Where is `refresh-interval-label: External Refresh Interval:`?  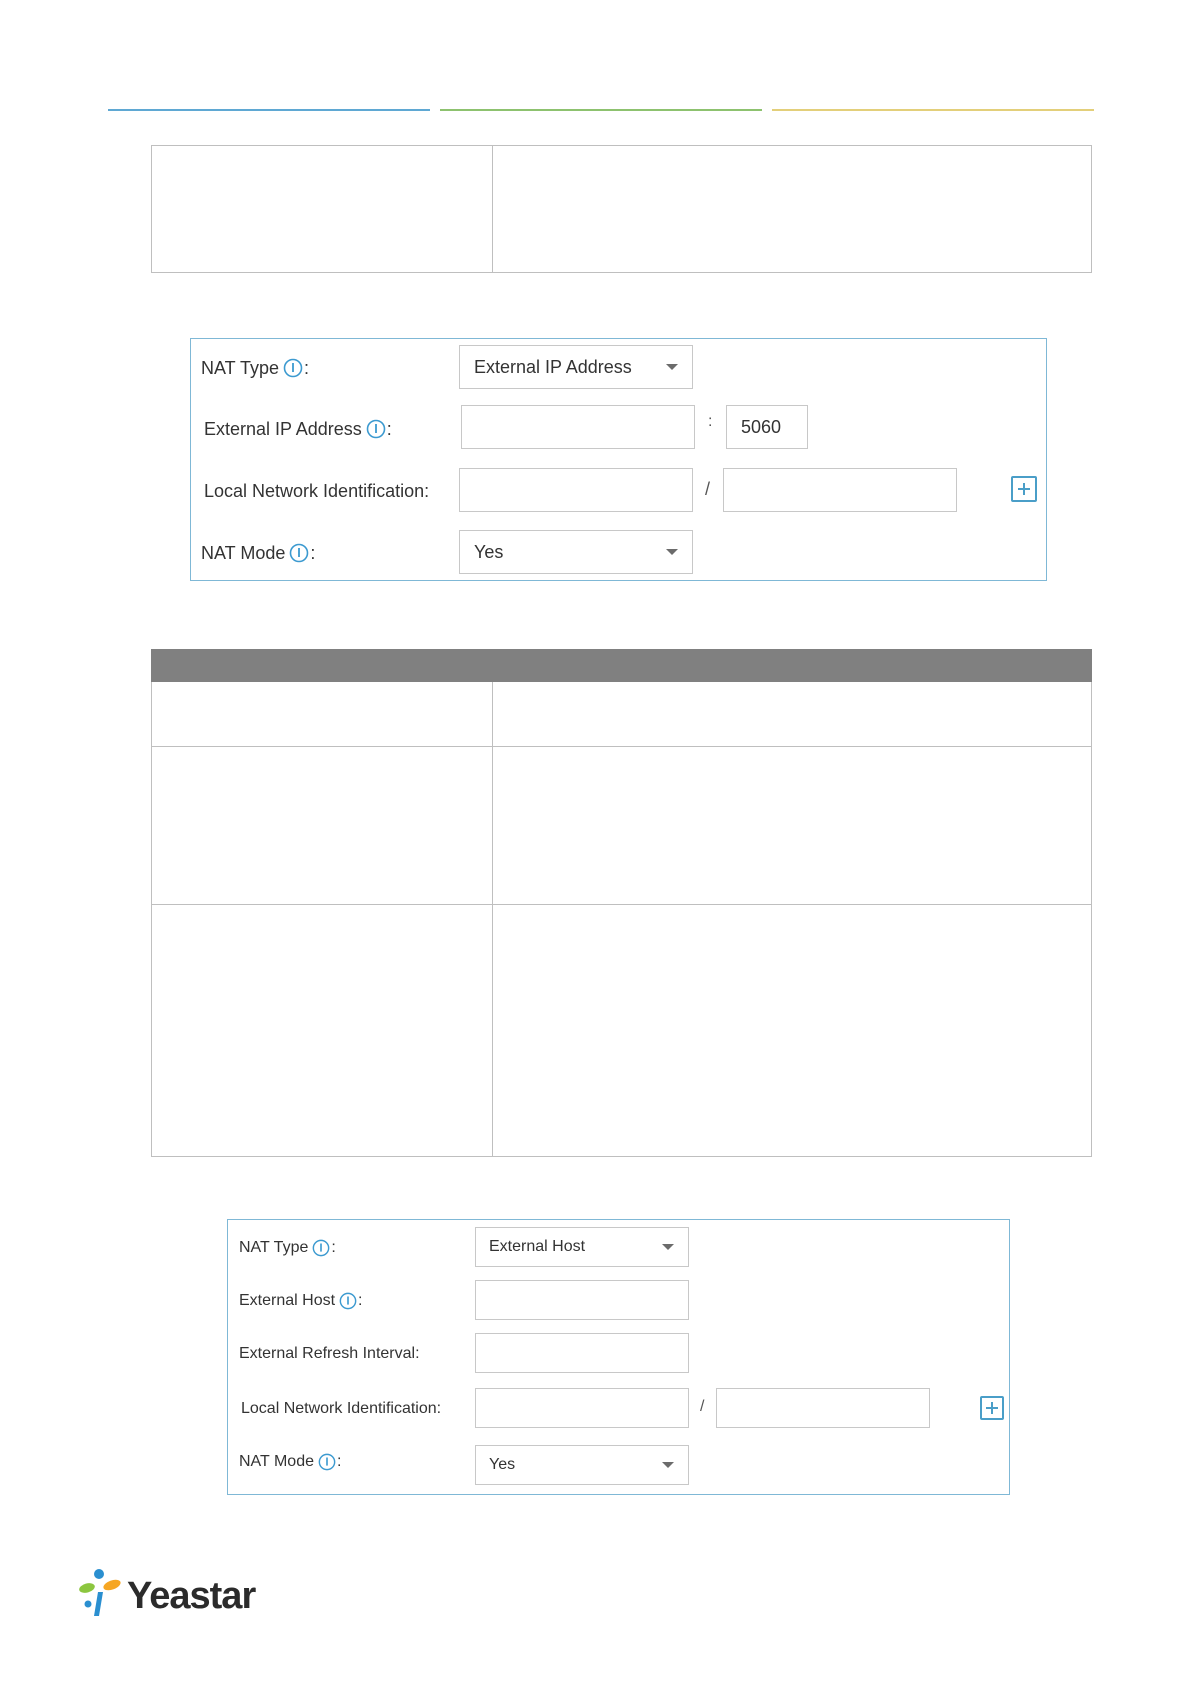
refresh-interval-label: External Refresh Interval: is located at coordinates (329, 1353).